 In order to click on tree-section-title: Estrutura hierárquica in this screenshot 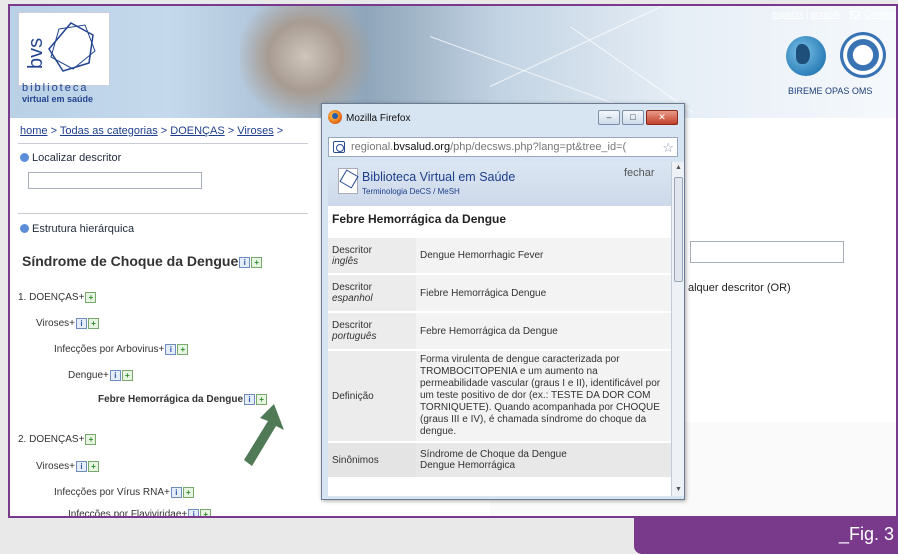, I will do `click(77, 229)`.